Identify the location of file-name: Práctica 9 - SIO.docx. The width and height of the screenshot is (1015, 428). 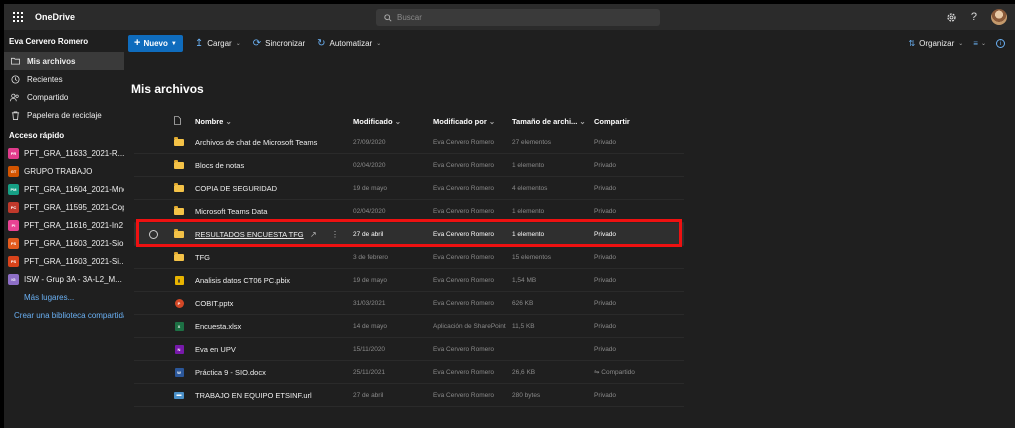
(230, 372).